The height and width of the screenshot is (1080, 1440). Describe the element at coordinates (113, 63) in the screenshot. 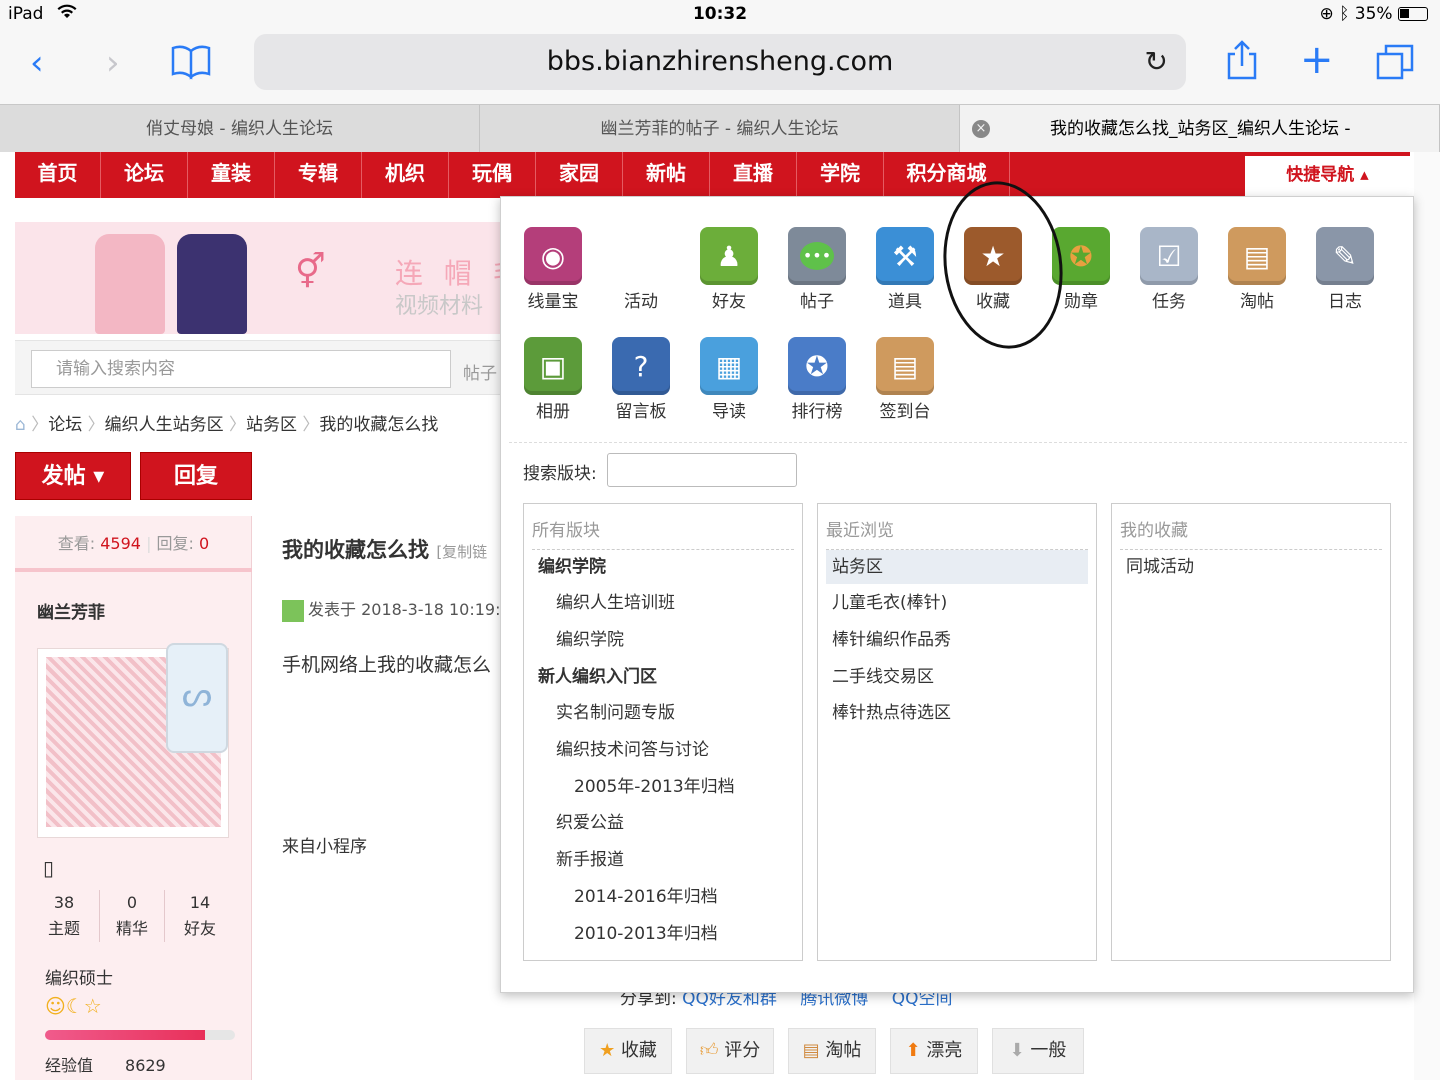

I see `forward-icon: ›` at that location.